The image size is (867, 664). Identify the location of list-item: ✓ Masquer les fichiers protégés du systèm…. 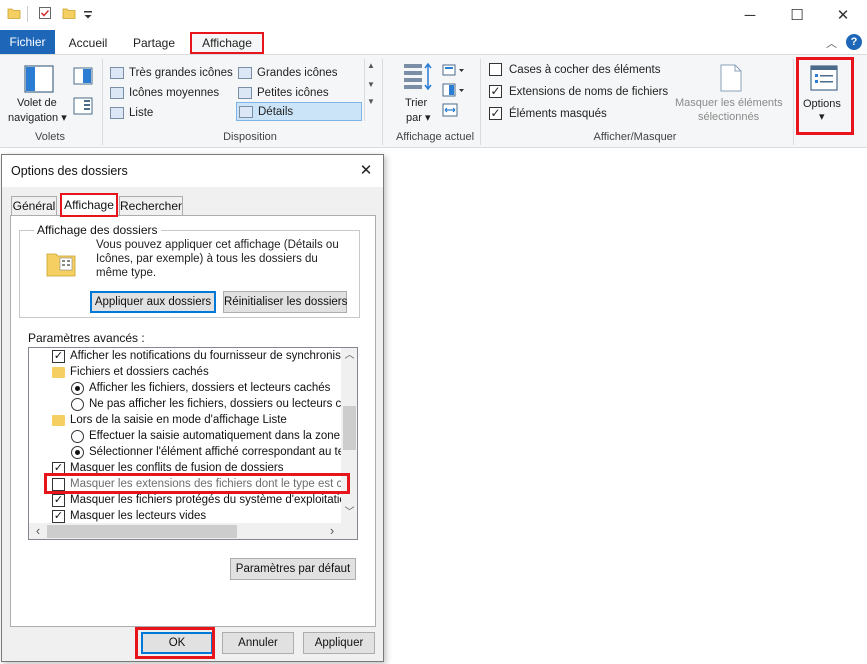
(204, 500).